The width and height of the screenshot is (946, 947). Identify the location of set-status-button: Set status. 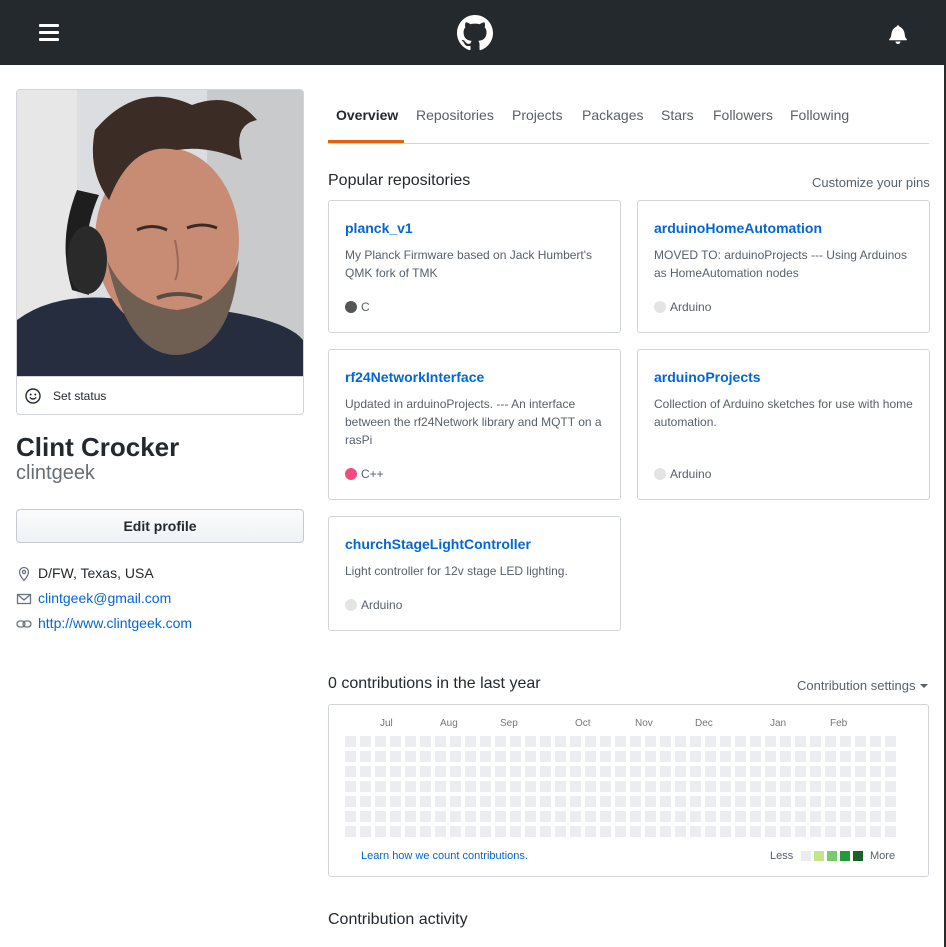
(160, 395).